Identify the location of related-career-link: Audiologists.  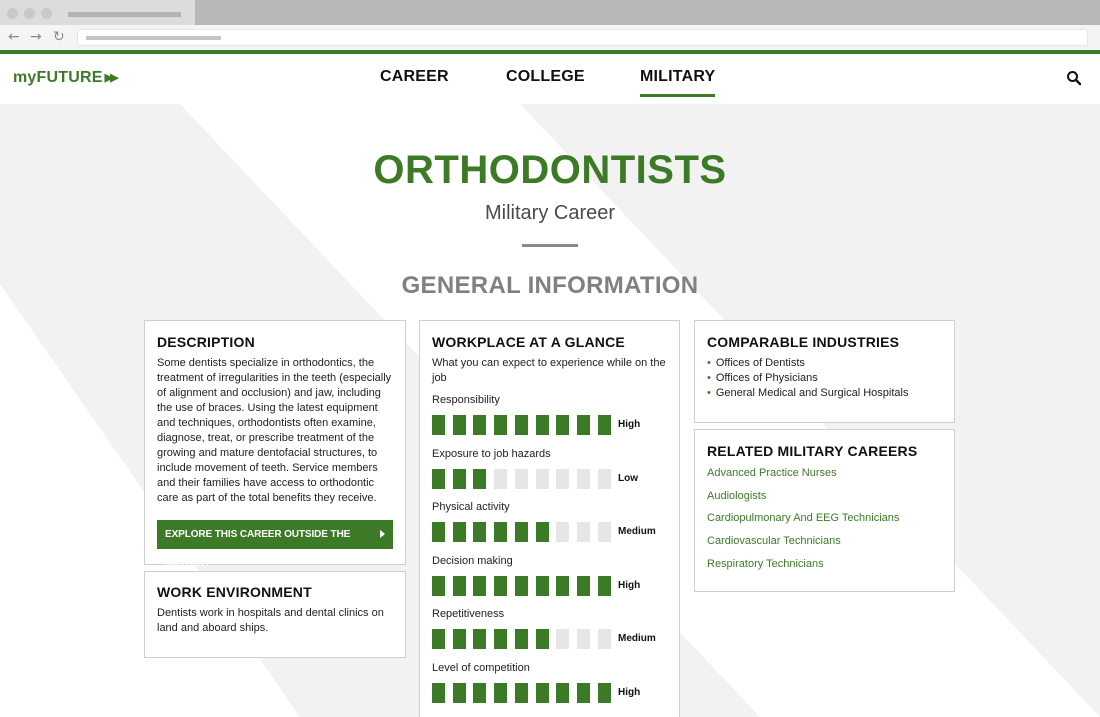
(803, 496).